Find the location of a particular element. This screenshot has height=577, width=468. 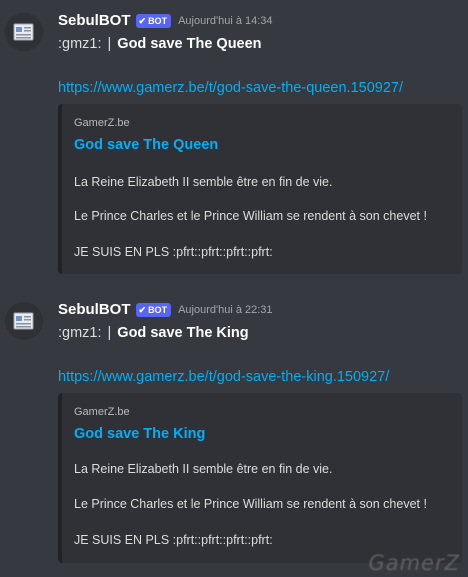

message-header: SebulBOT ✔ BOT Aujourd'hui à 22:31 is located at coordinates (165, 309).